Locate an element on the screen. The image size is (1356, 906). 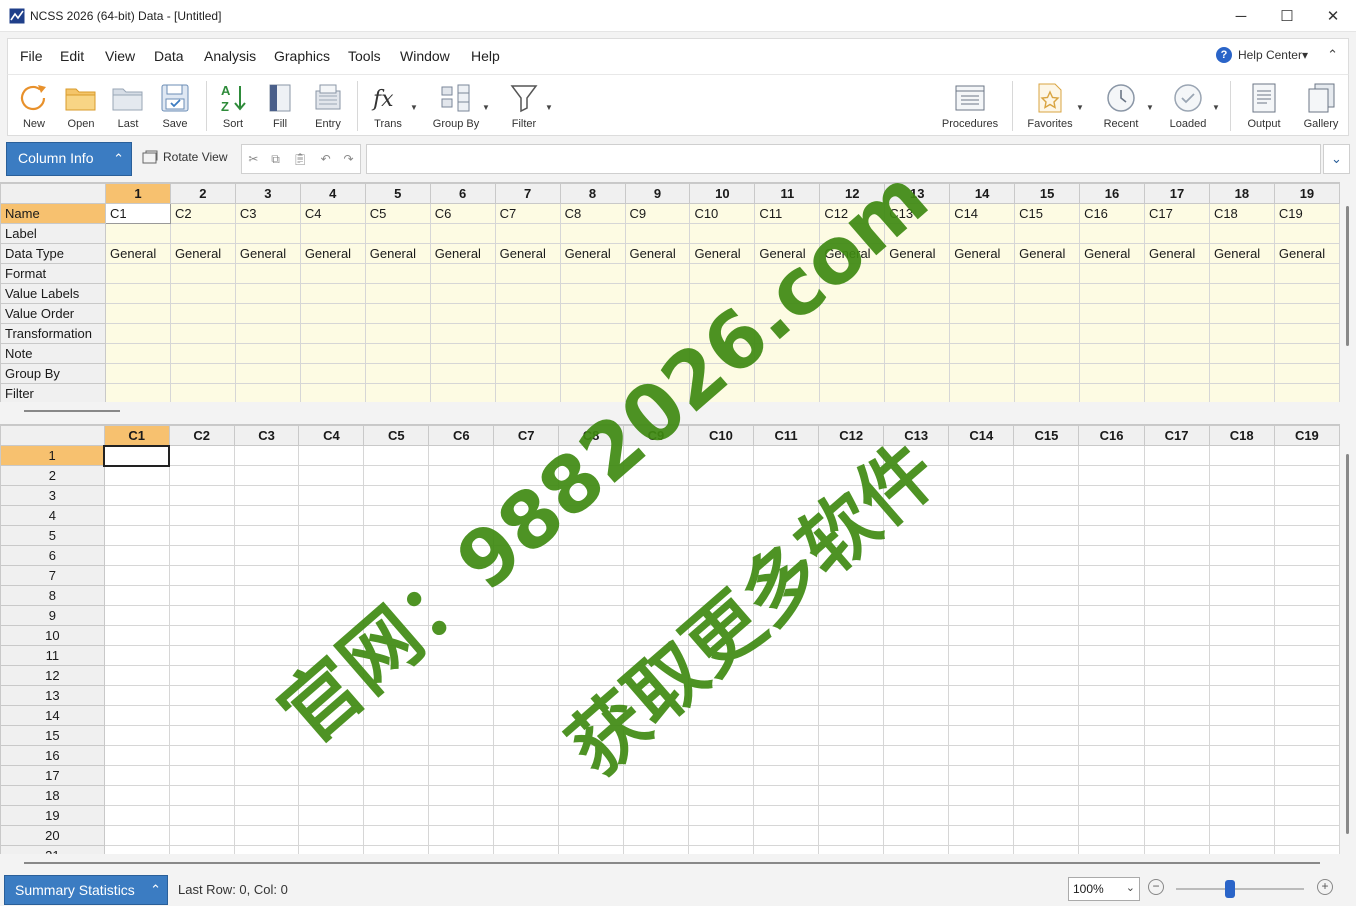
row-header: 13 is located at coordinates (52, 695).